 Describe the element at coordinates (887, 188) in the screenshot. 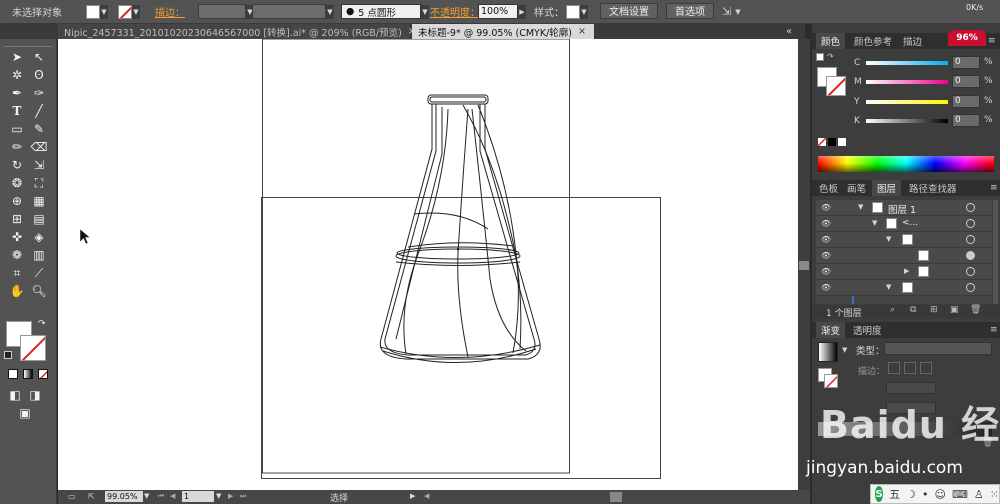

I see `tab-layers: 图层` at that location.